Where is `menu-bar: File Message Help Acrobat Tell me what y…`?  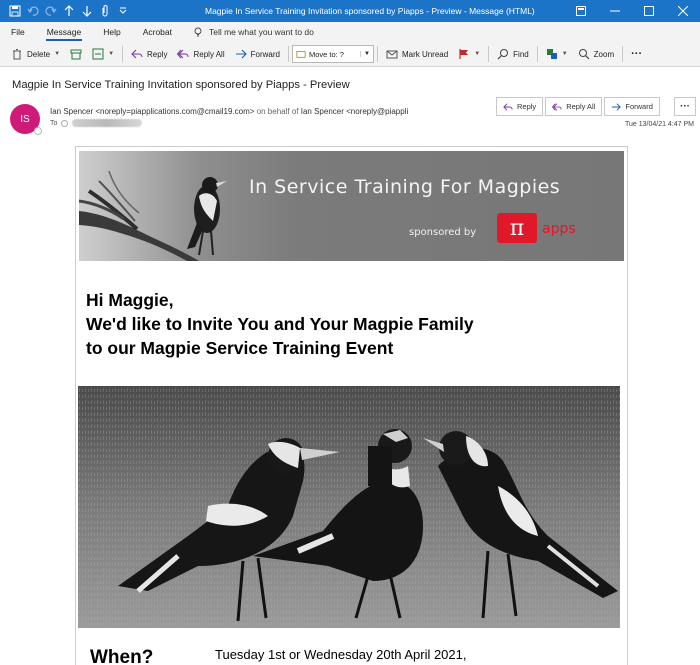 menu-bar: File Message Help Acrobat Tell me what y… is located at coordinates (350, 32).